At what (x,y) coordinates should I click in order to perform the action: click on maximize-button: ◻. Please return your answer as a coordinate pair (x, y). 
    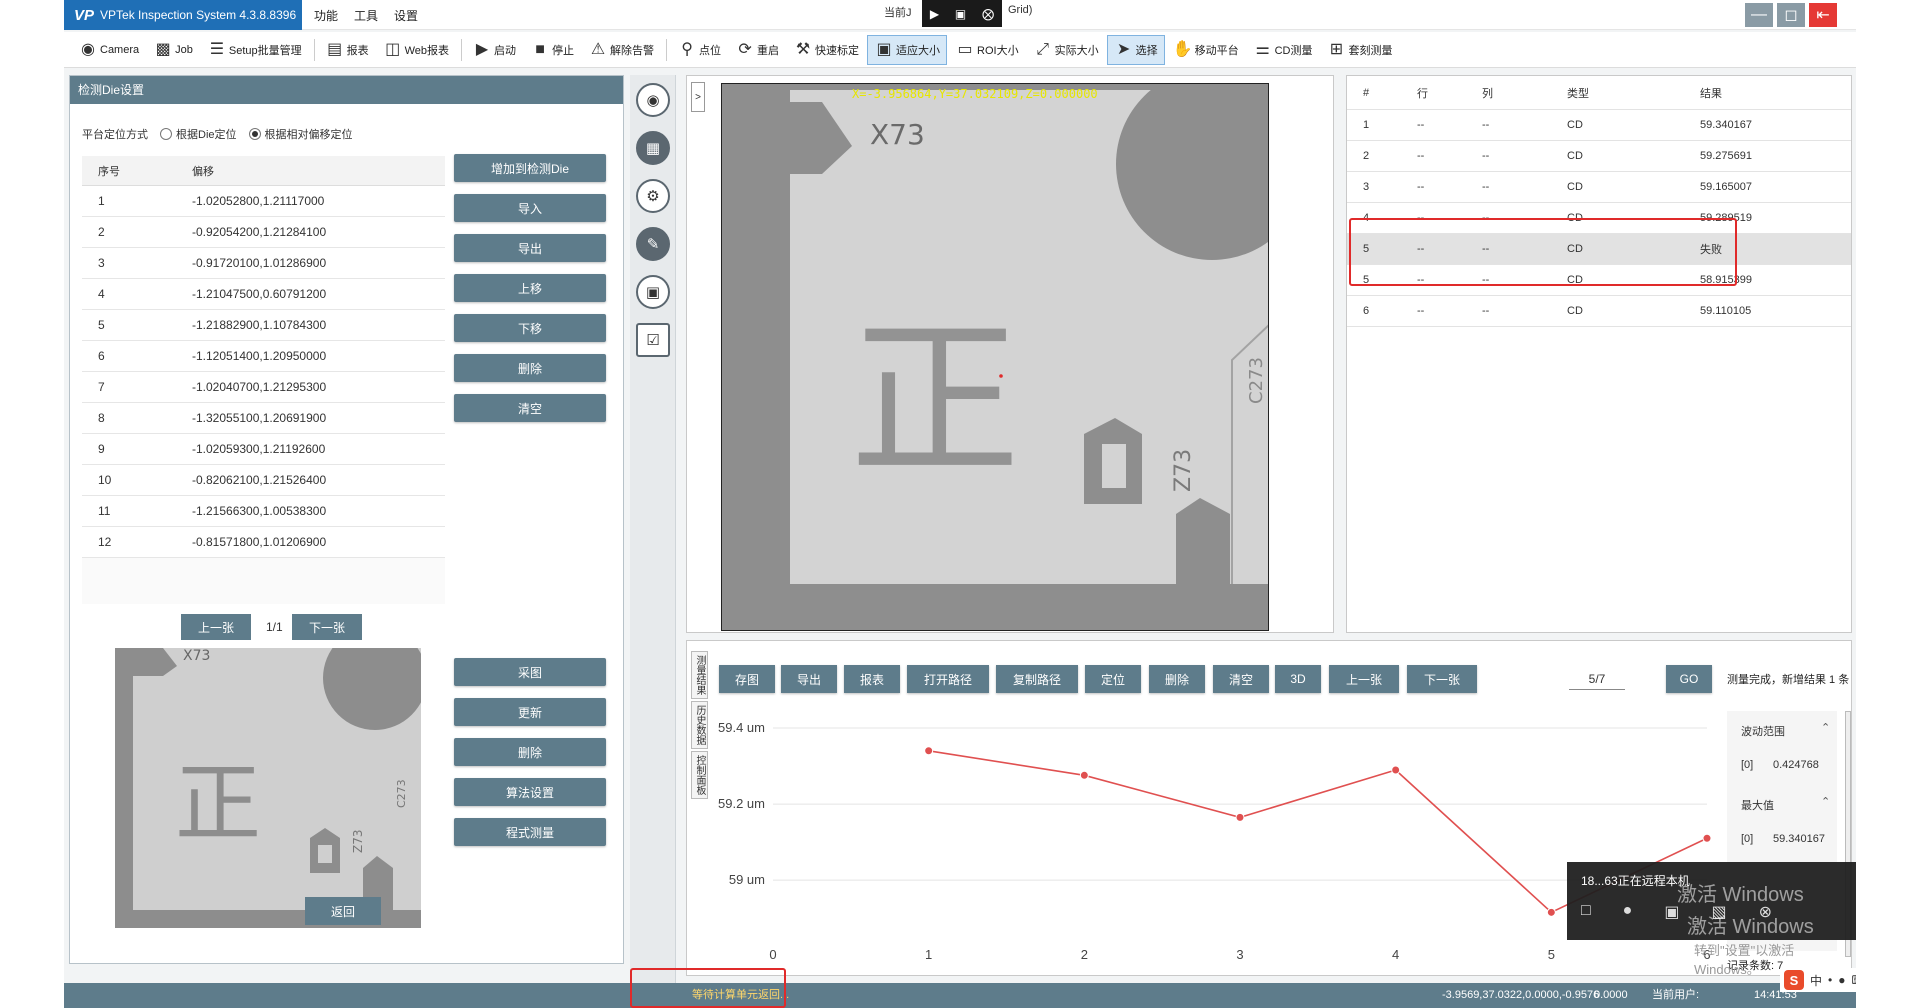
    Looking at the image, I should click on (1791, 15).